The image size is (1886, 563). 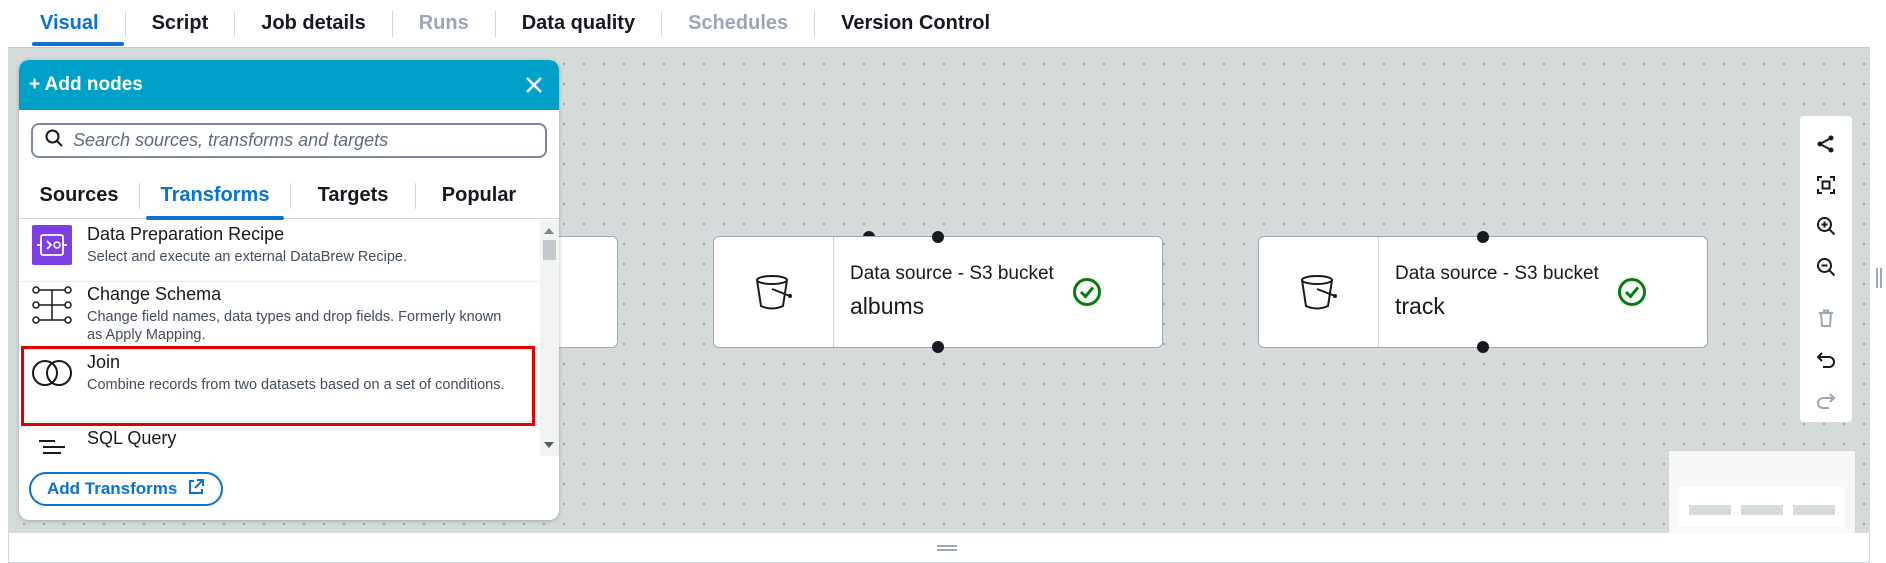 What do you see at coordinates (1826, 143) in the screenshot?
I see `share-graph-icon` at bounding box center [1826, 143].